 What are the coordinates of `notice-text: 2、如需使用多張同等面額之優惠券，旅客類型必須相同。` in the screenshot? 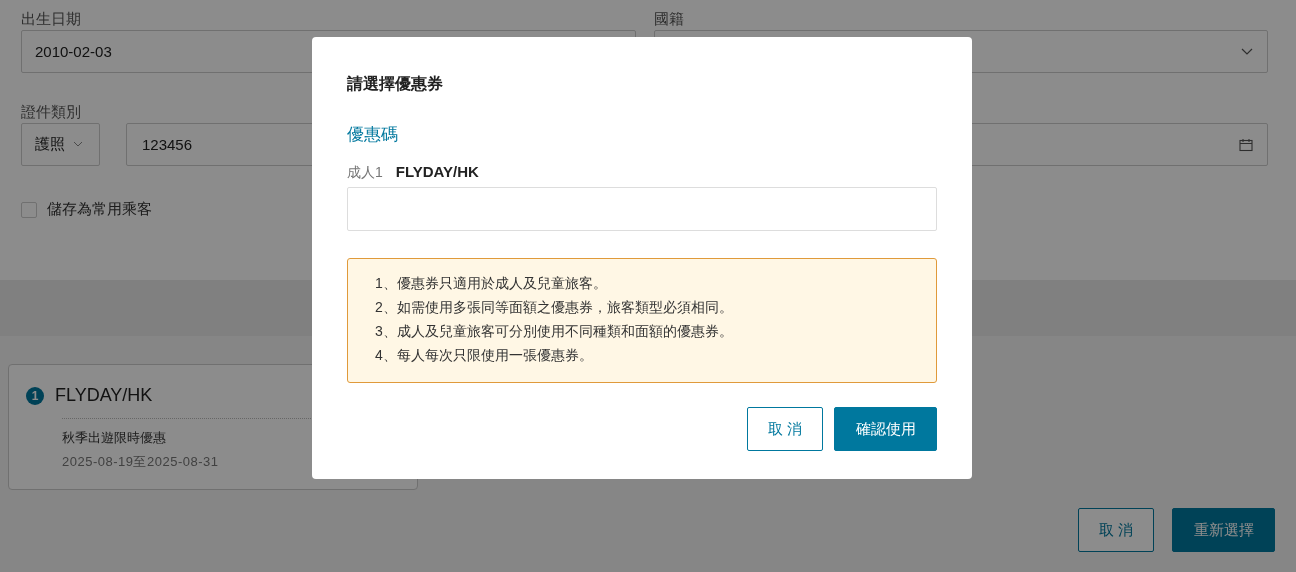 It's located at (554, 307).